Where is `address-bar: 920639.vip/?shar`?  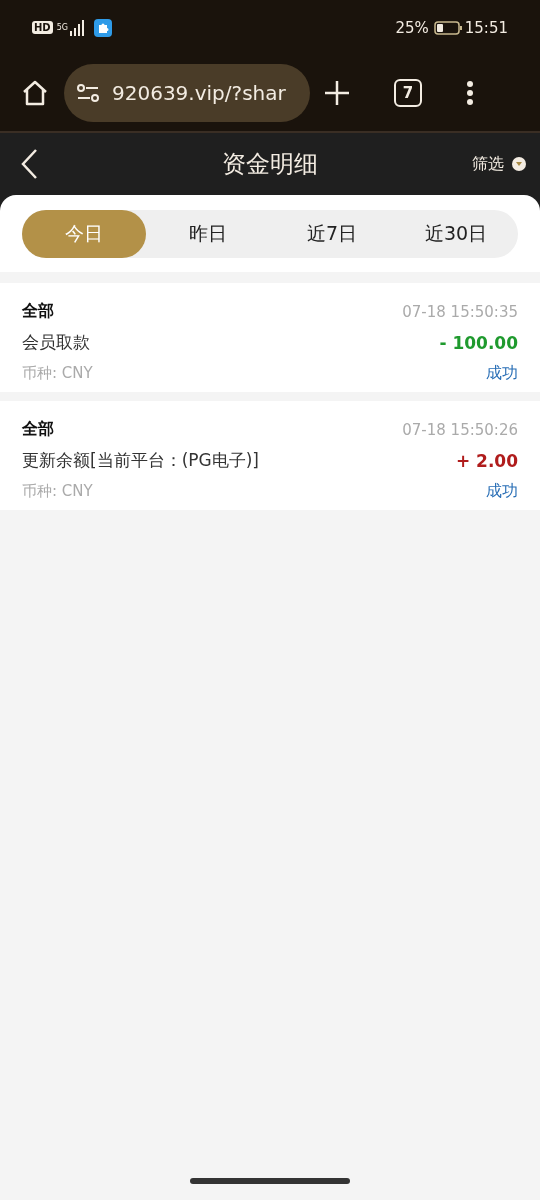 address-bar: 920639.vip/?shar is located at coordinates (187, 93).